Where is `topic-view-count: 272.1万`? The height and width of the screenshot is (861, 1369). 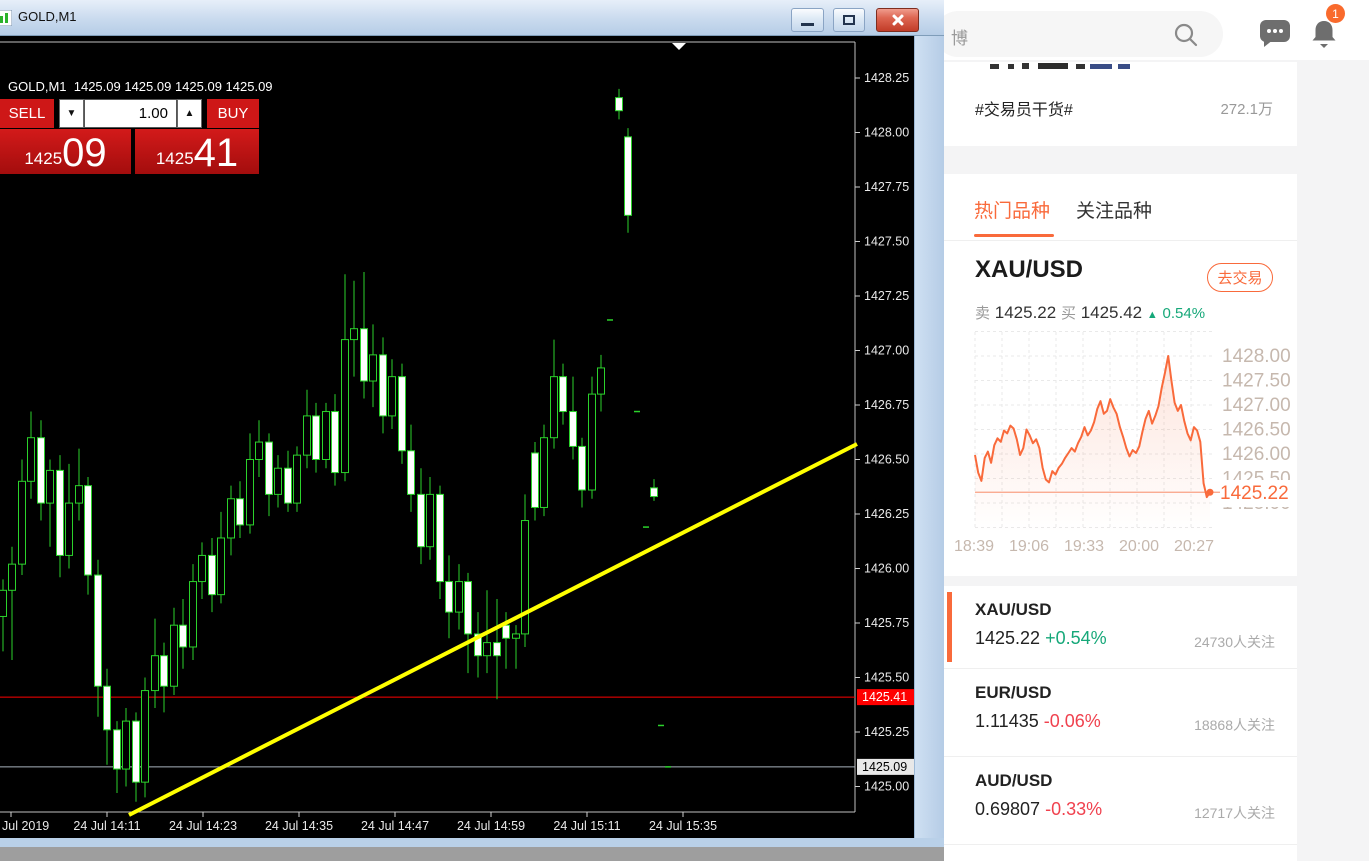
topic-view-count: 272.1万 is located at coordinates (1246, 109).